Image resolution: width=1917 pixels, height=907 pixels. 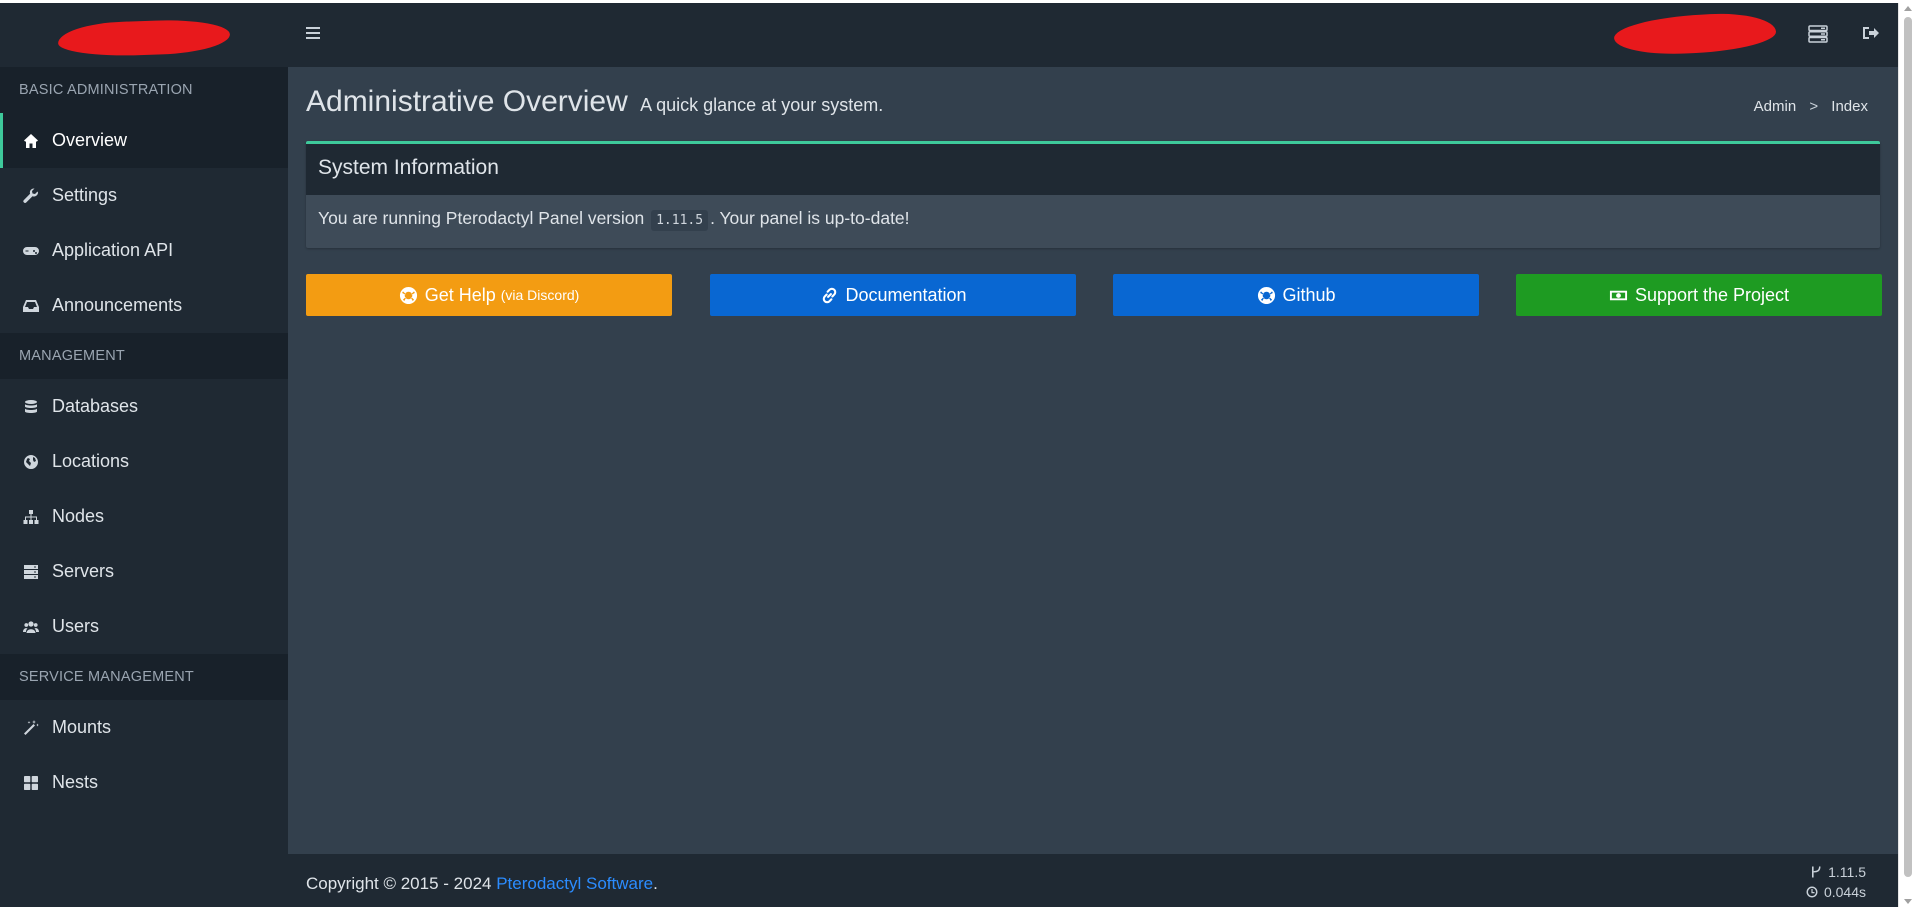 I want to click on sidebar-item-label: Overview, so click(x=90, y=140).